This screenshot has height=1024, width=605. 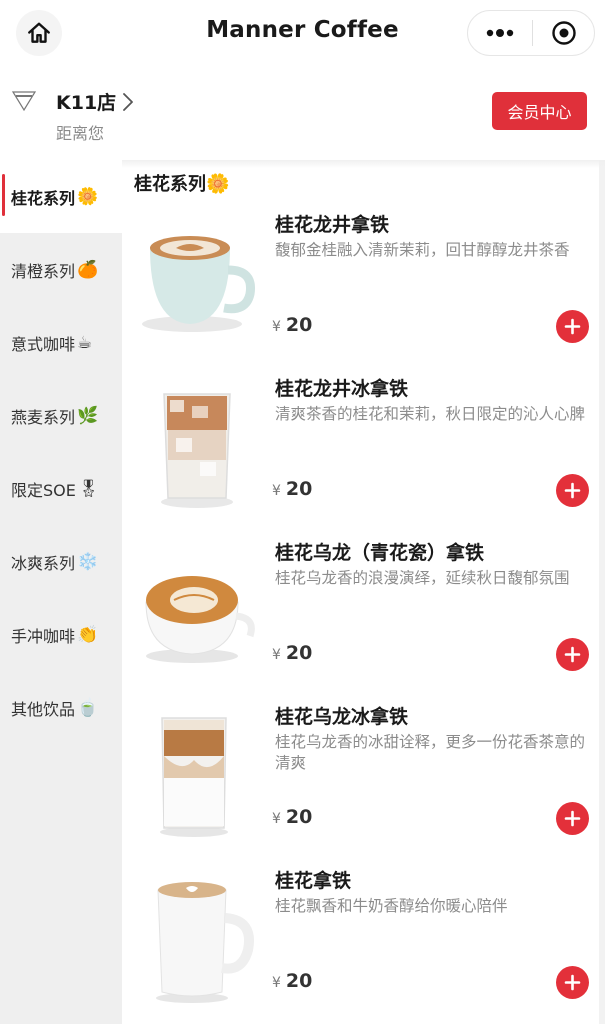 What do you see at coordinates (88, 634) in the screenshot?
I see `category-emoji-icon: 👏` at bounding box center [88, 634].